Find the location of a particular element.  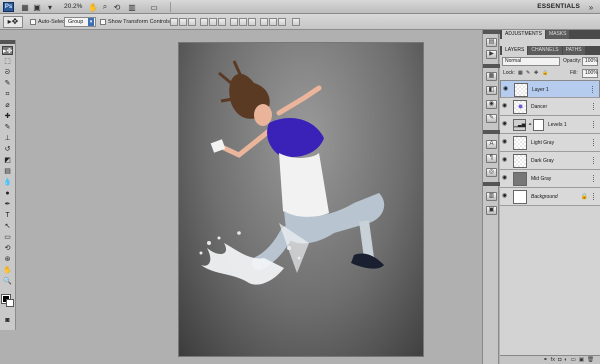

screen-mode-button: ▭ is located at coordinates (154, 7).